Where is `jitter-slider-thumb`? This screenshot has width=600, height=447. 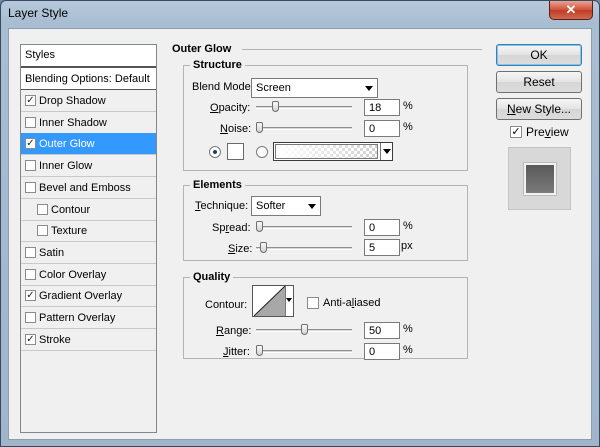 jitter-slider-thumb is located at coordinates (259, 350).